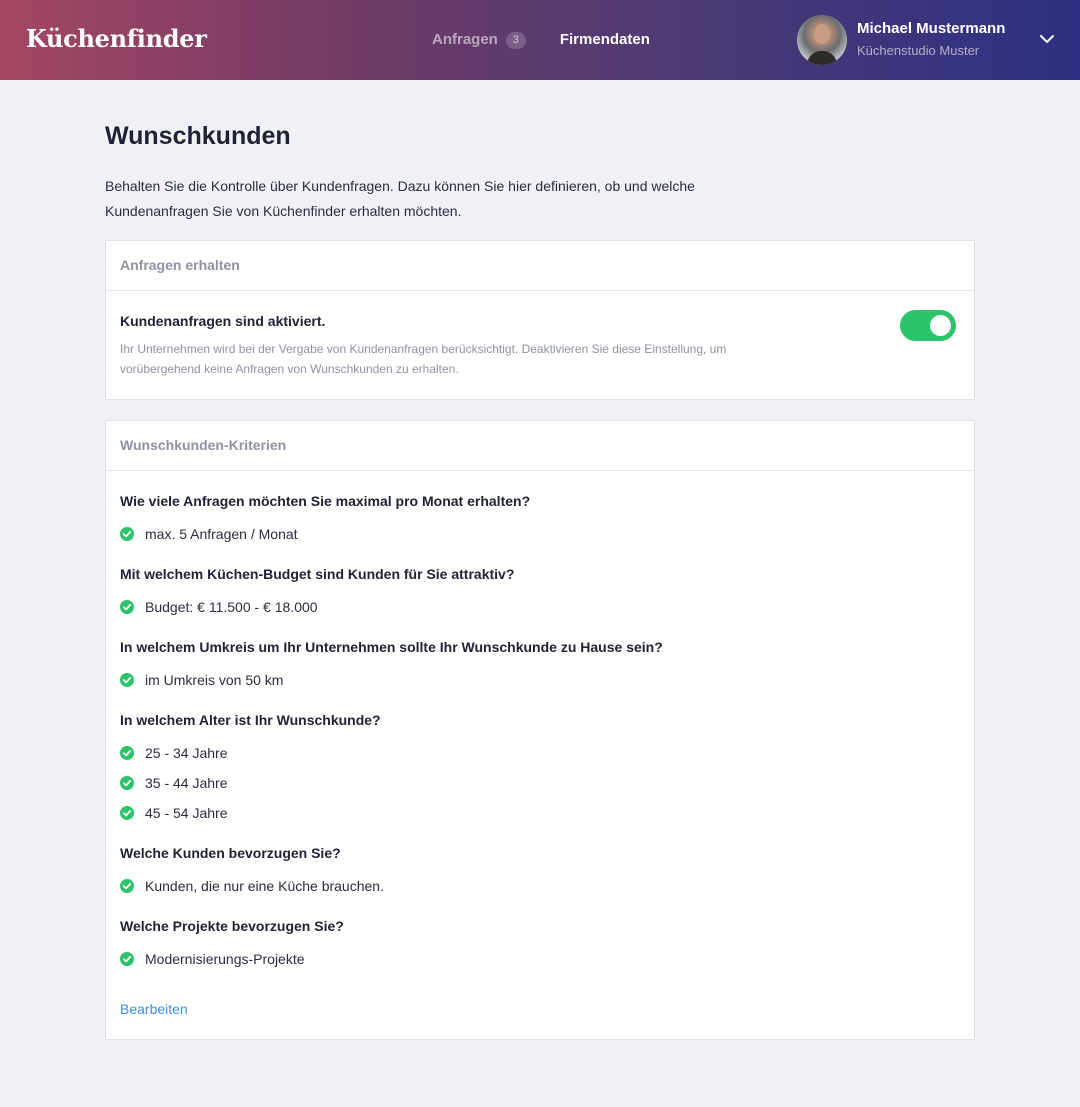 The width and height of the screenshot is (1080, 1107). I want to click on kundenanfragen-toggle, so click(928, 325).